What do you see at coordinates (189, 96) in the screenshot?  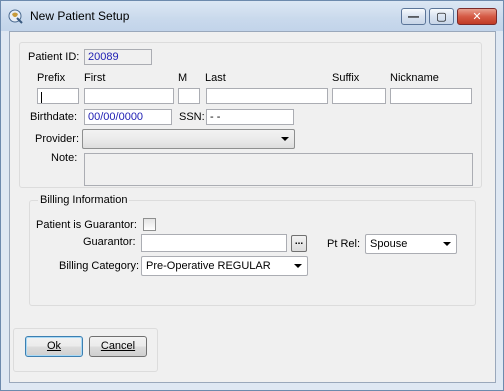 I see `middle-initial-field` at bounding box center [189, 96].